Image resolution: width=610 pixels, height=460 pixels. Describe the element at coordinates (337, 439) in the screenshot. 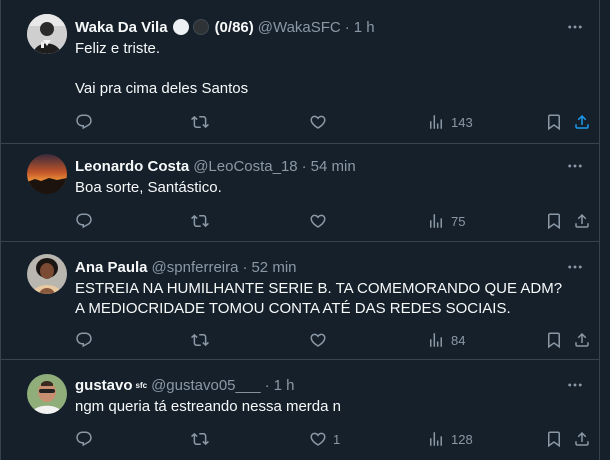

I see `like-count: 1` at that location.